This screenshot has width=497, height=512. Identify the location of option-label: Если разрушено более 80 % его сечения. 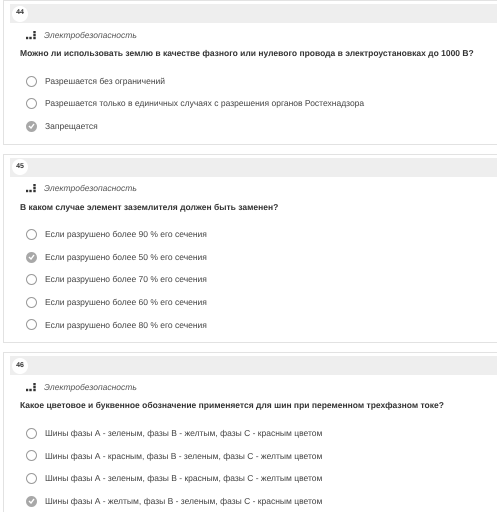
(126, 325).